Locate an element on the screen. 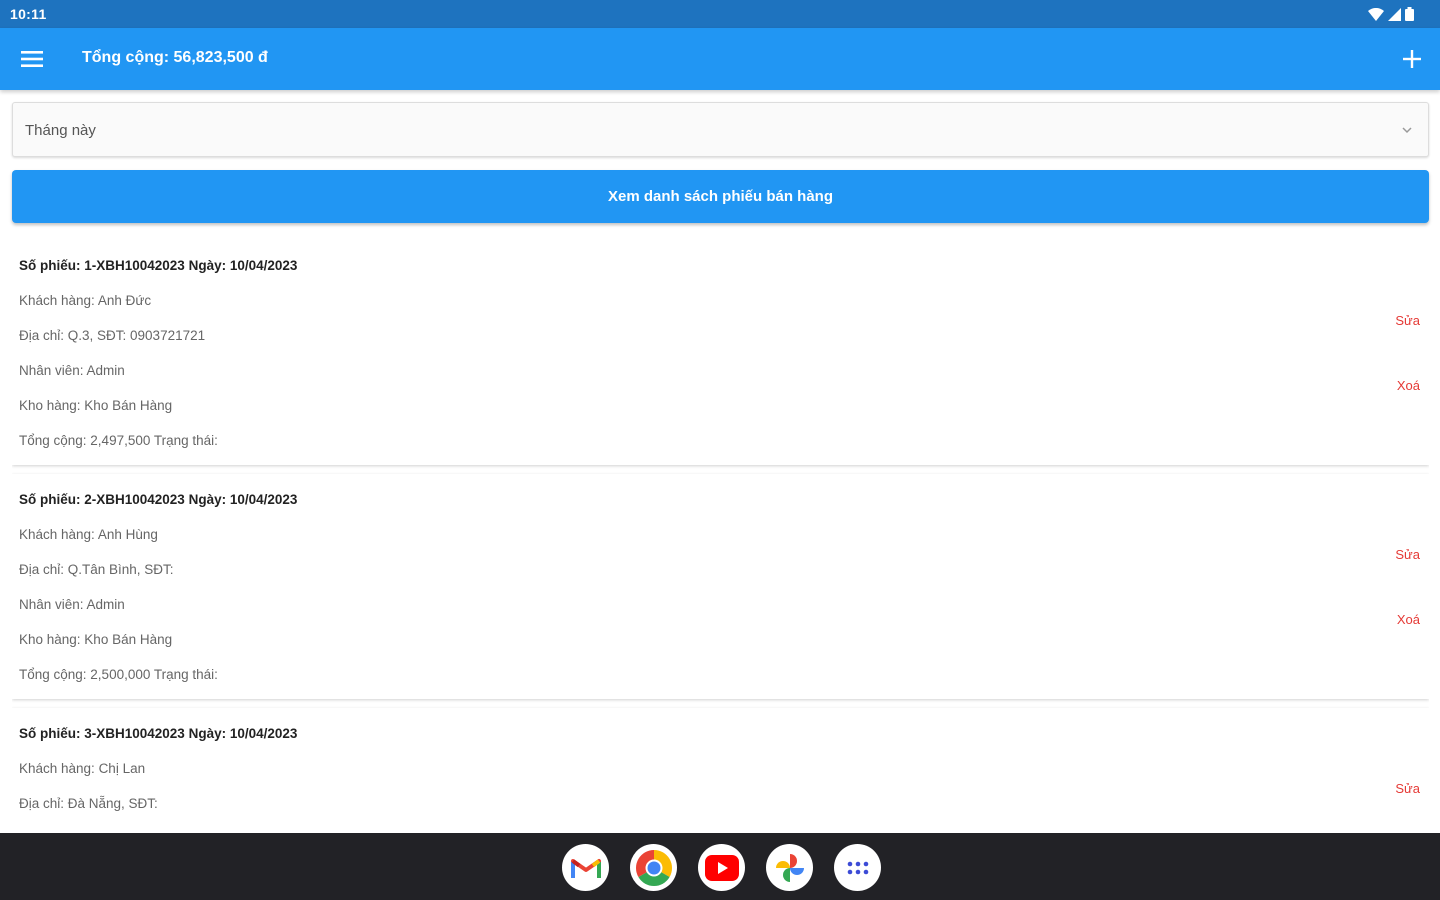 This screenshot has width=1440, height=900. wifi-icon is located at coordinates (1376, 14).